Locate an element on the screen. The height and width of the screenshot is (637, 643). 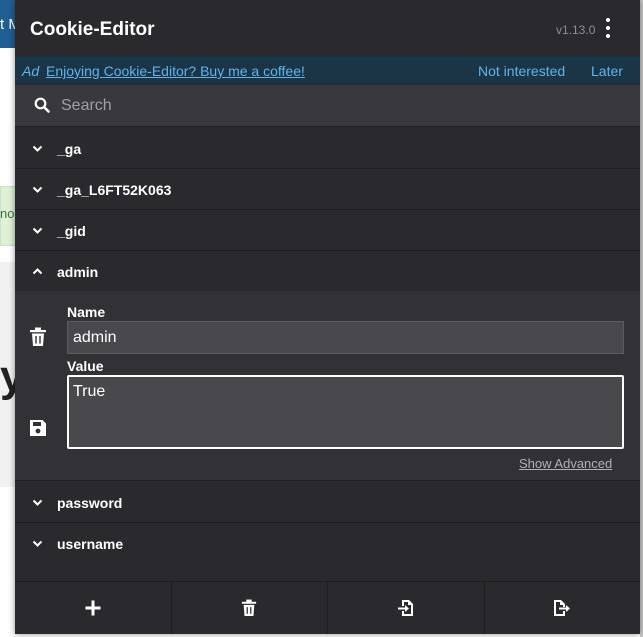
cookie-name: _ga is located at coordinates (69, 149).